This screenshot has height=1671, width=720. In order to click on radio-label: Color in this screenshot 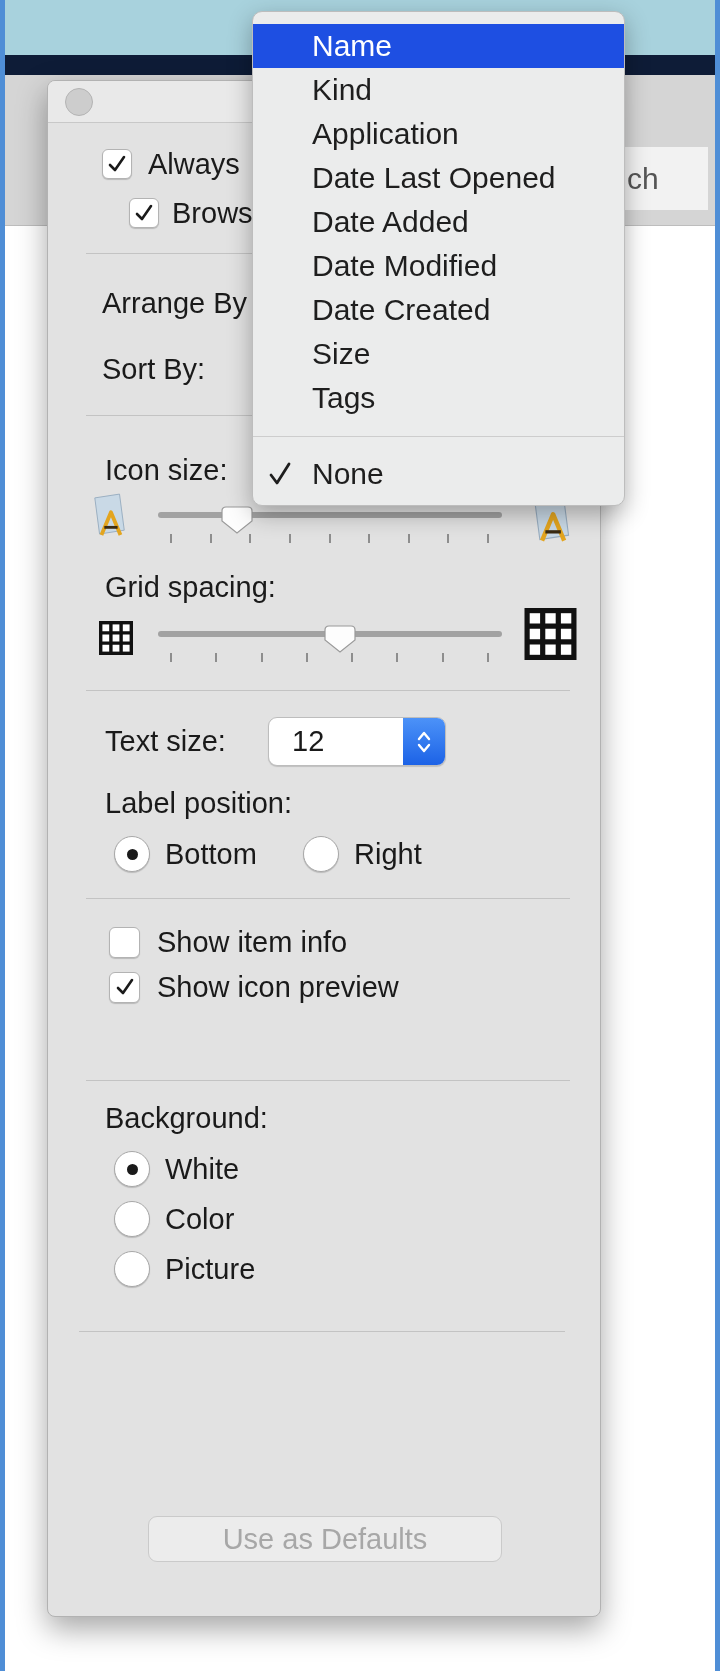, I will do `click(200, 1219)`.